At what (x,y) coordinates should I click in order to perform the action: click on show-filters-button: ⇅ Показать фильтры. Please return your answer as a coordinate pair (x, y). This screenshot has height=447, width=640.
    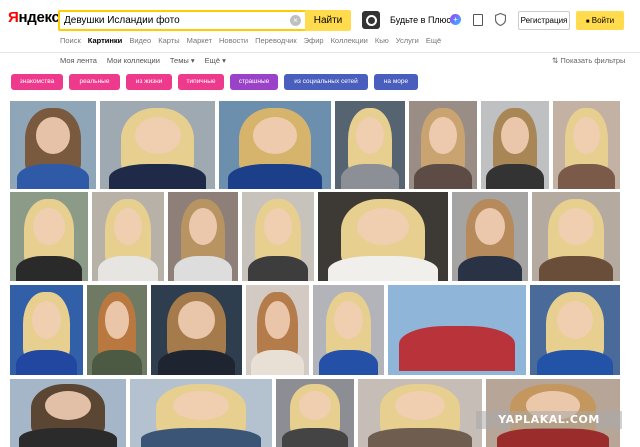
    Looking at the image, I should click on (588, 60).